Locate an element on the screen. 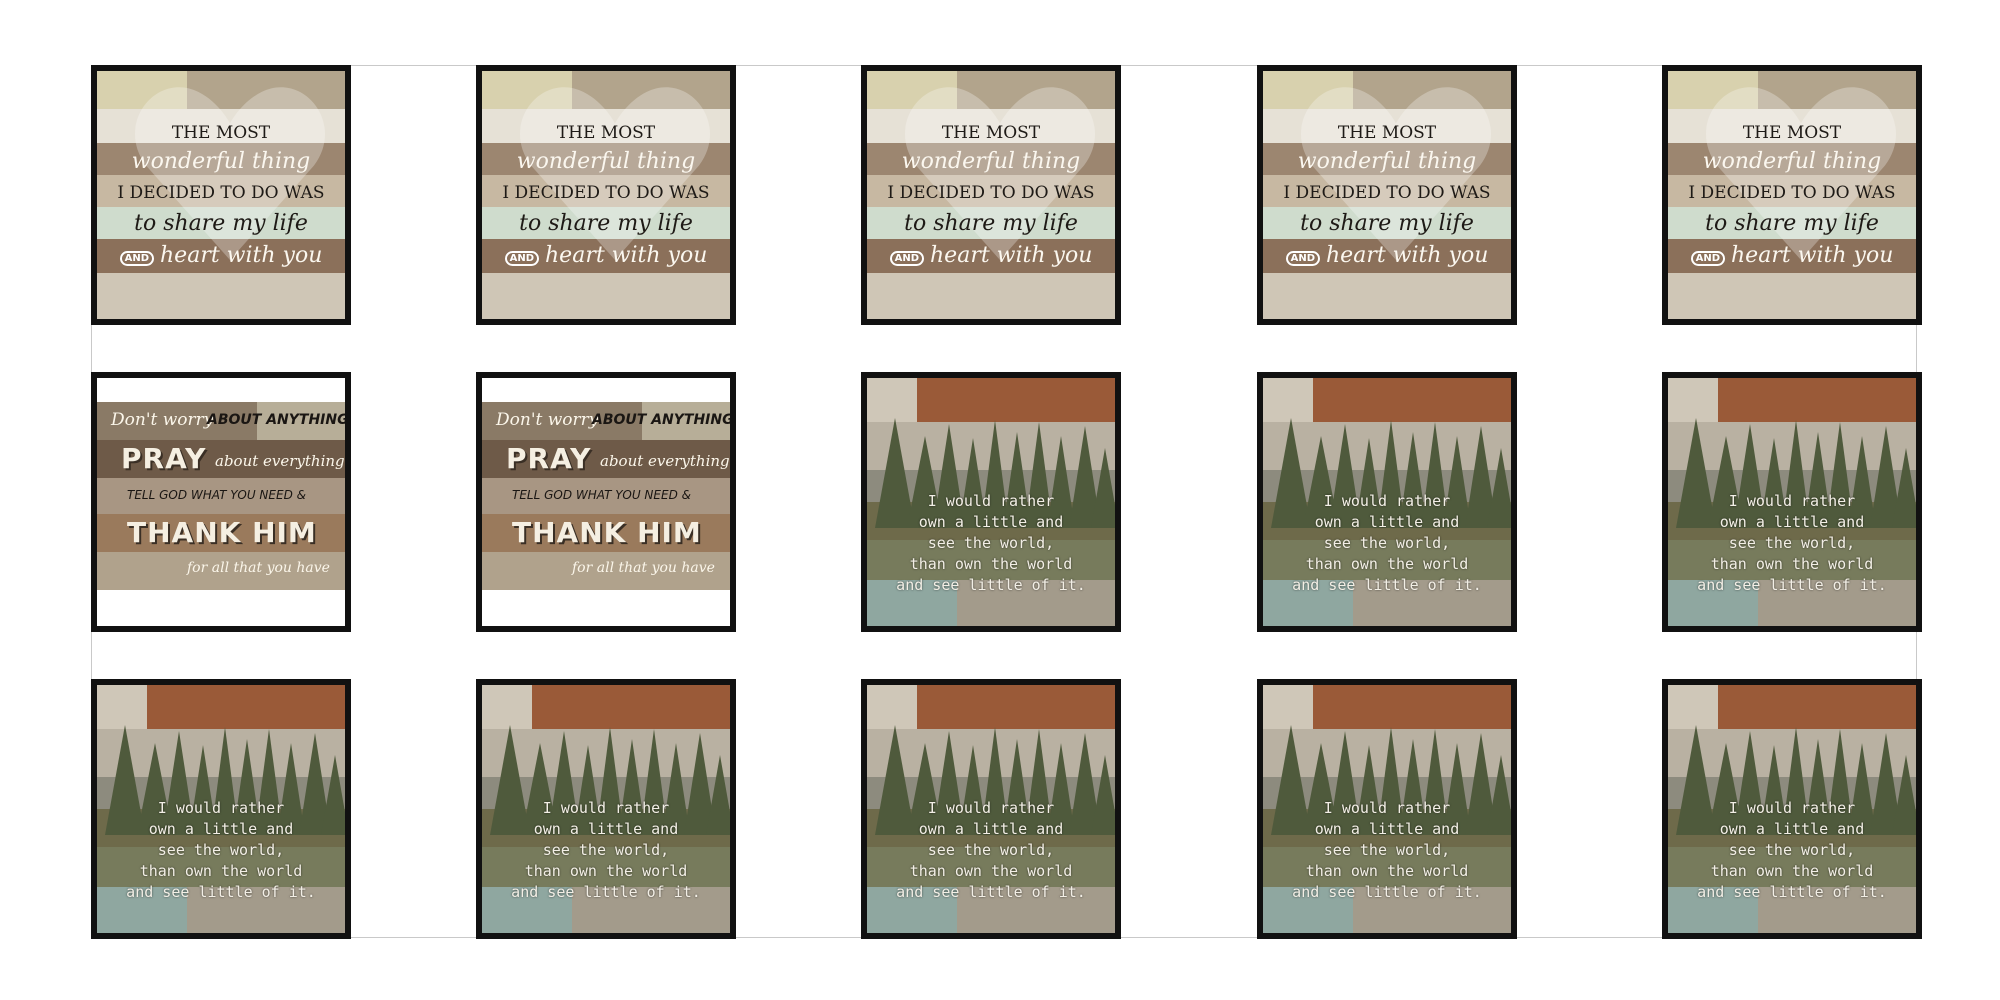 The height and width of the screenshot is (1000, 2000). pray-text-line-1b: ABOUT ANYTHING is located at coordinates (276, 420).